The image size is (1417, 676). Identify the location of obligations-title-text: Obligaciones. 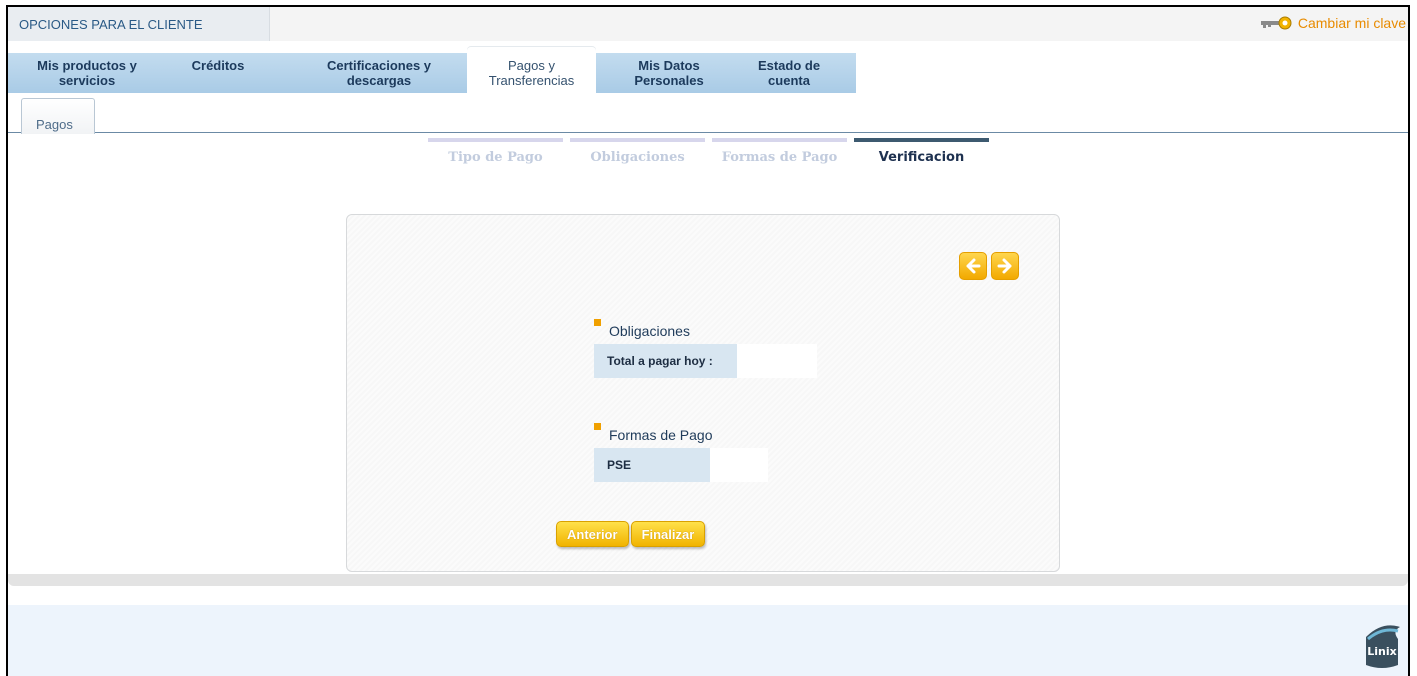
(649, 331).